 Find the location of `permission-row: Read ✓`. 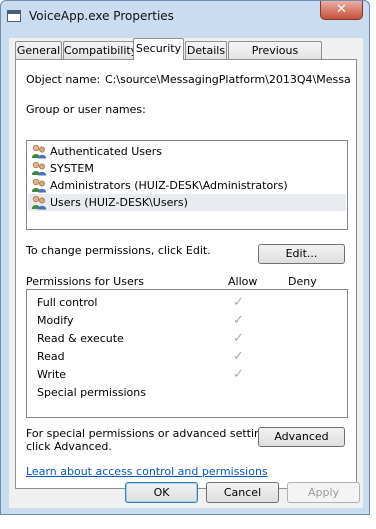

permission-row: Read ✓ is located at coordinates (187, 357).